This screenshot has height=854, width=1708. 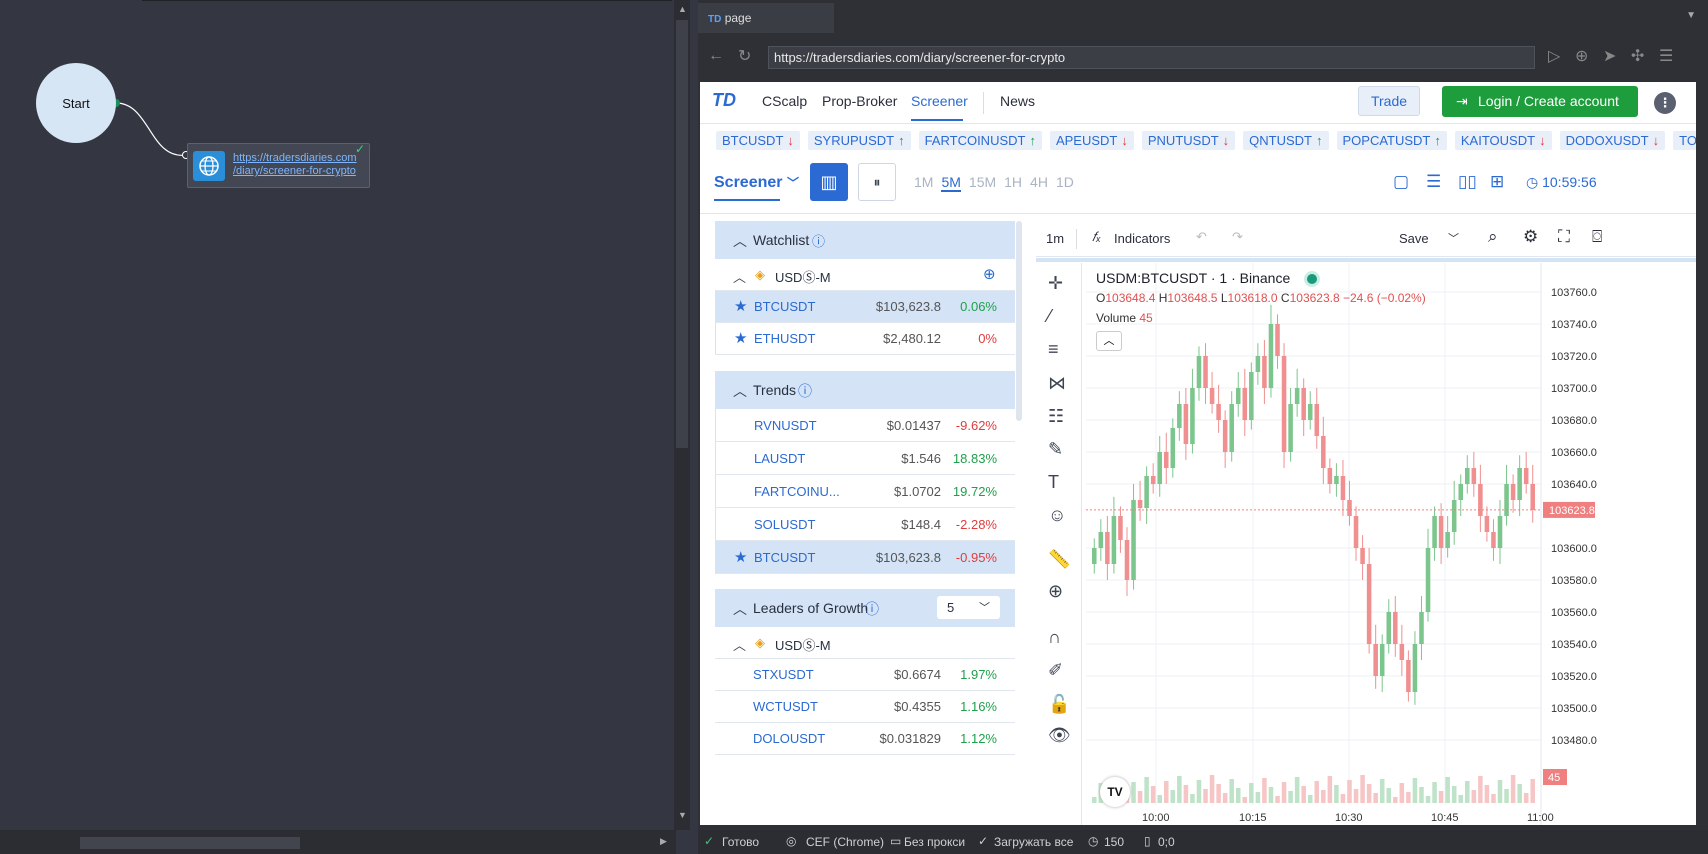 What do you see at coordinates (951, 183) in the screenshot?
I see `timeframe-5m: 5M` at bounding box center [951, 183].